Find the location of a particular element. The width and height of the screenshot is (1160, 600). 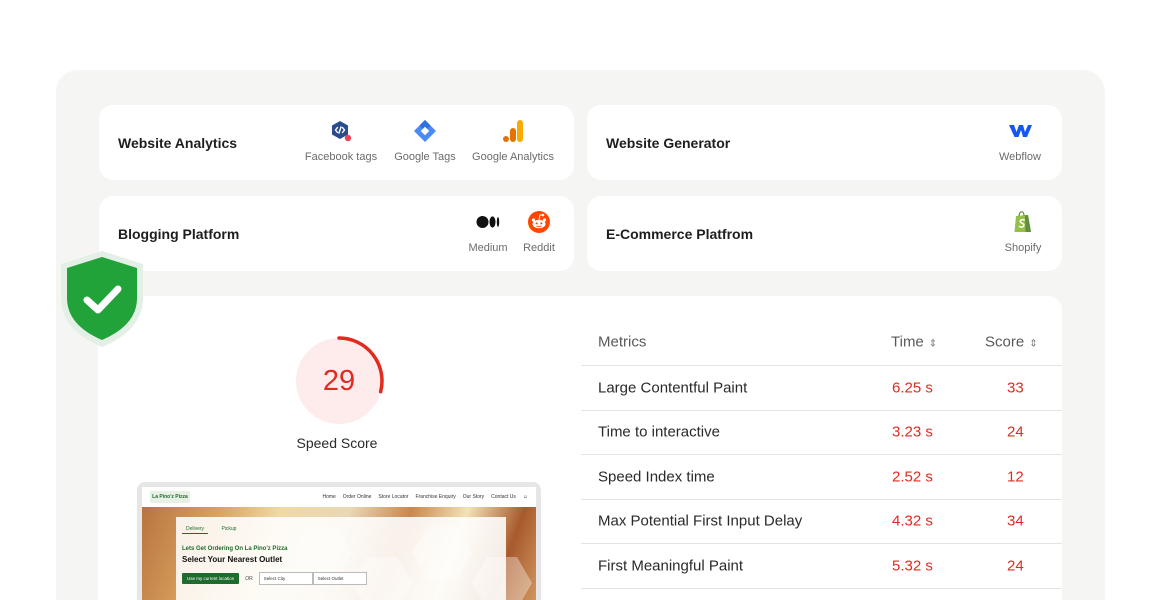

preview-order-tabs: Delivery Pickup is located at coordinates (341, 529).